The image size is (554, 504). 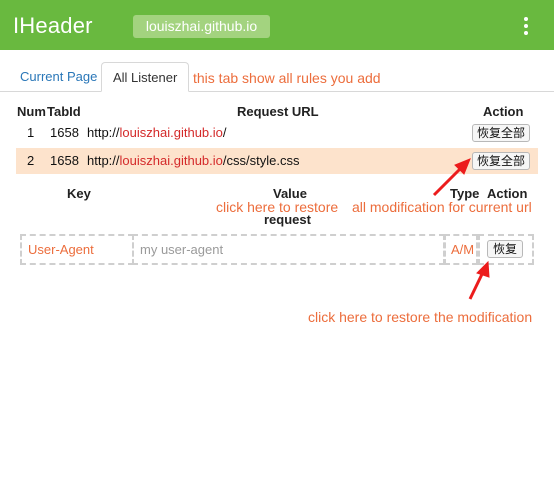 What do you see at coordinates (526, 26) in the screenshot?
I see `more-vert-icon` at bounding box center [526, 26].